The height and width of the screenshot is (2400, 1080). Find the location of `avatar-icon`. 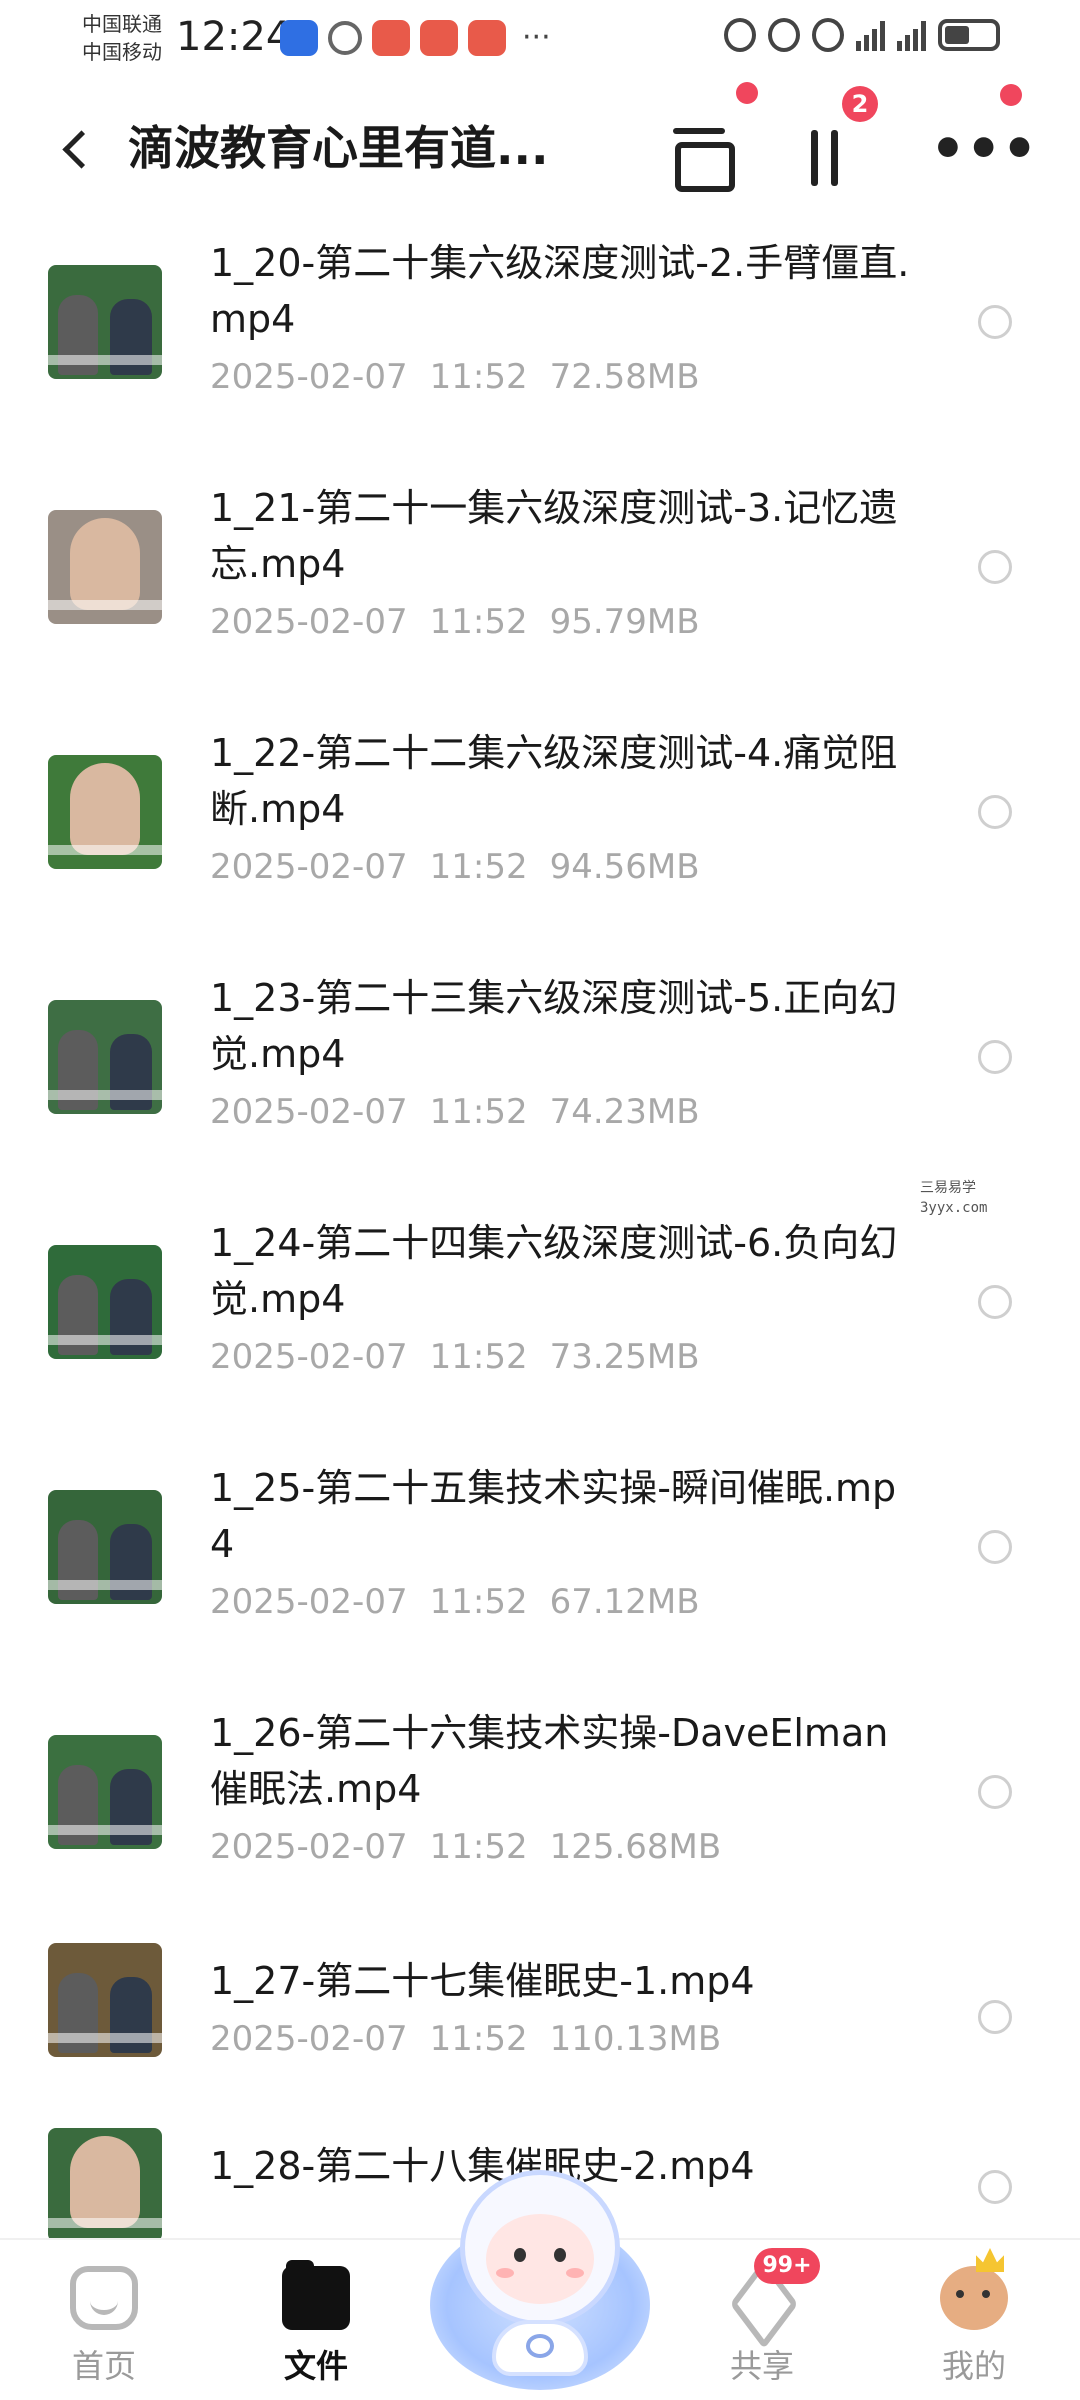

avatar-icon is located at coordinates (974, 2298).